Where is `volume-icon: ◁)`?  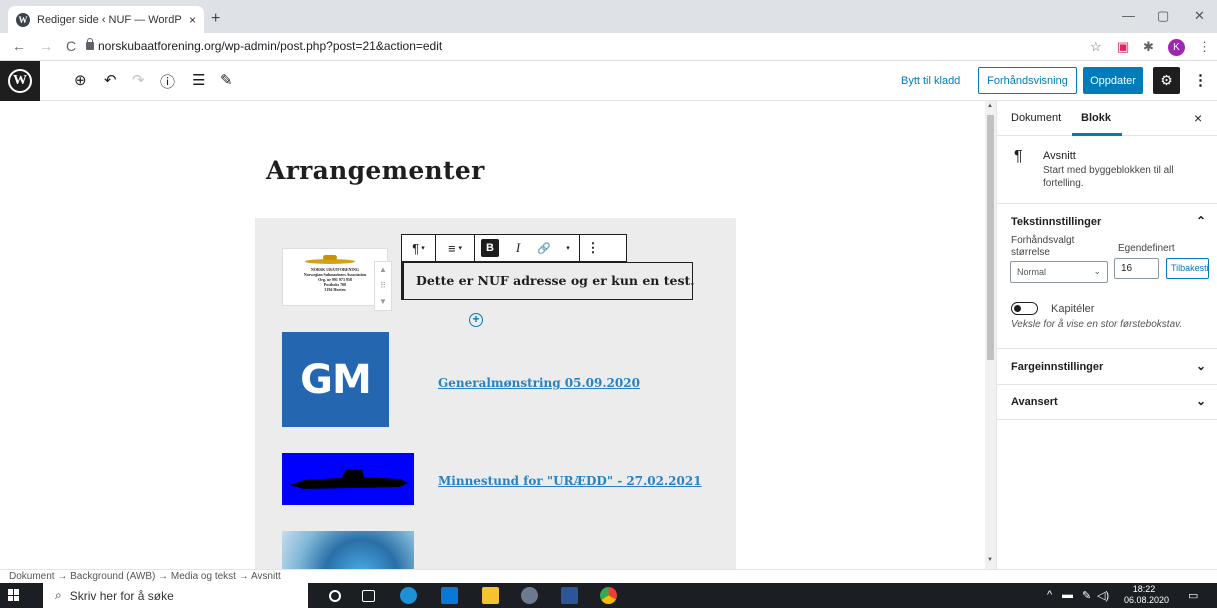 volume-icon: ◁) is located at coordinates (1103, 595).